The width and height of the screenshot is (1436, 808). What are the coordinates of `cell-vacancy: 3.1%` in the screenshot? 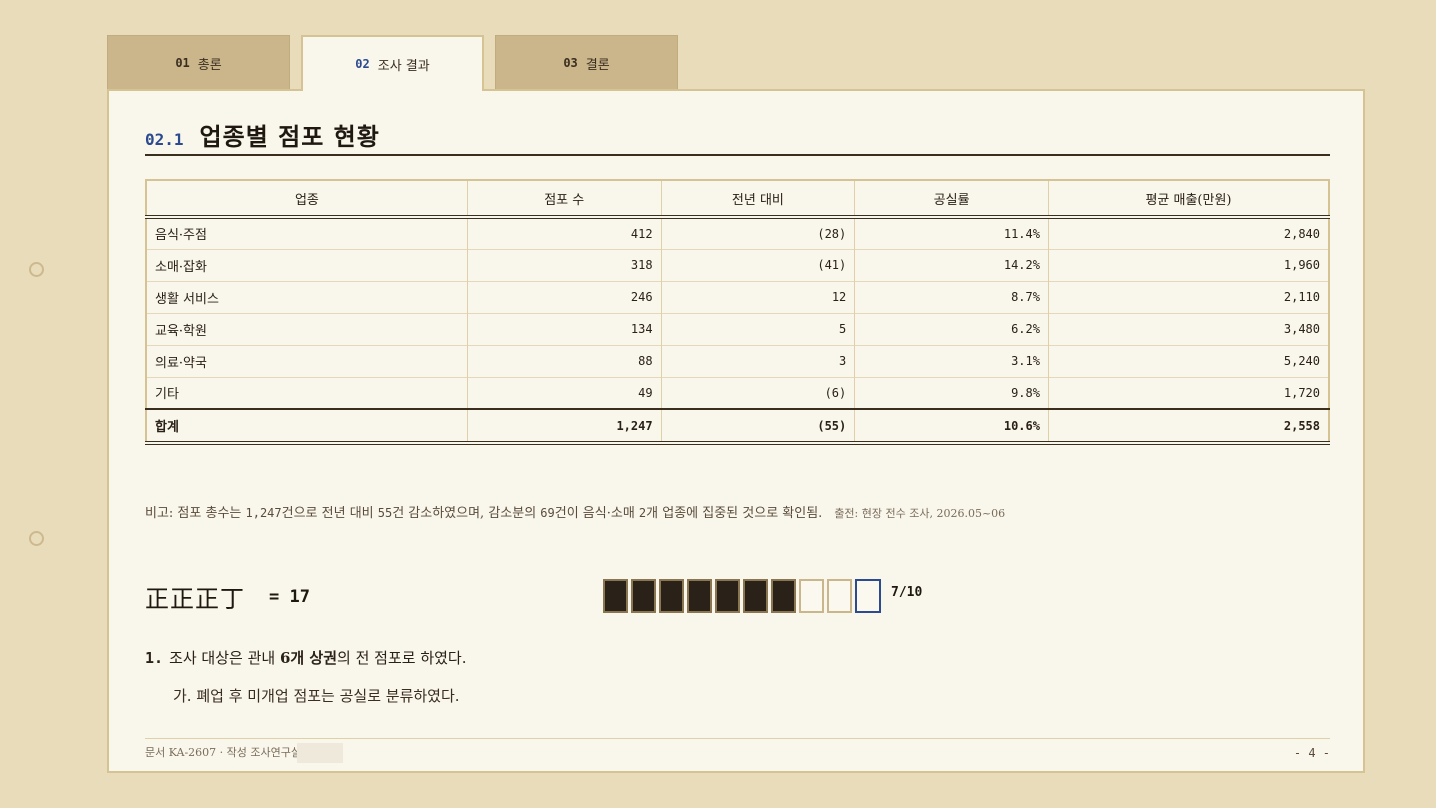 It's located at (951, 360).